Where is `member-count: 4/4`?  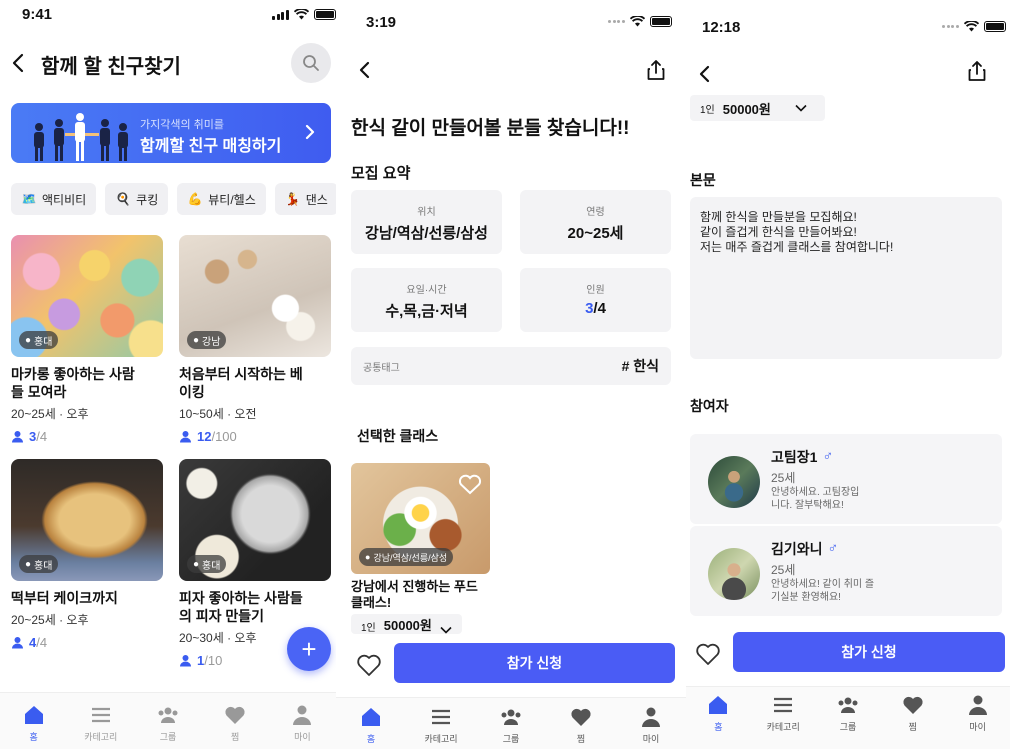 member-count: 4/4 is located at coordinates (87, 642).